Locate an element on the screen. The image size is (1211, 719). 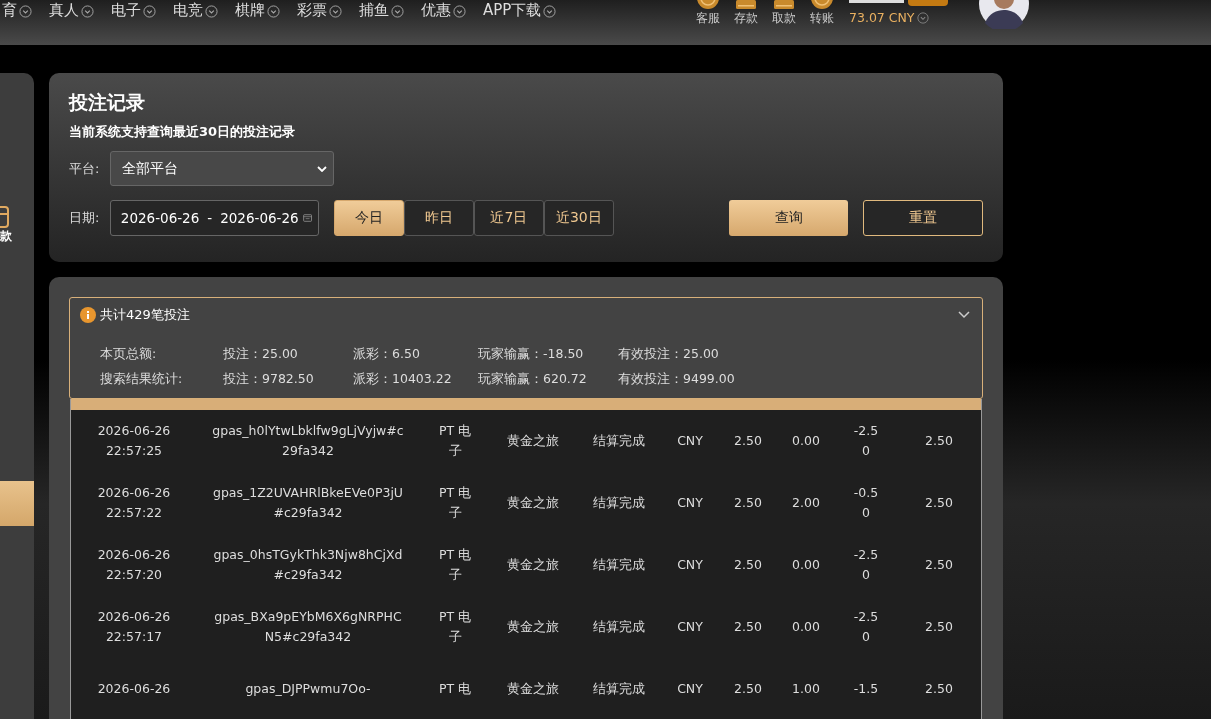
action-link: 客服 is located at coordinates (708, 18).